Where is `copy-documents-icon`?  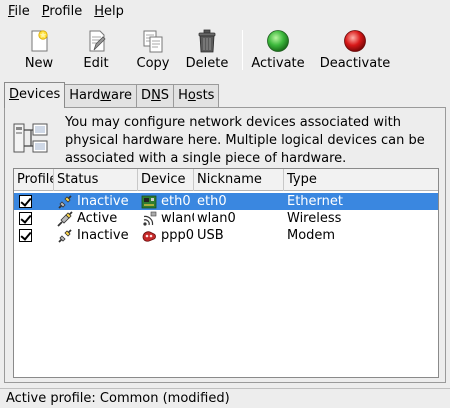 copy-documents-icon is located at coordinates (153, 41).